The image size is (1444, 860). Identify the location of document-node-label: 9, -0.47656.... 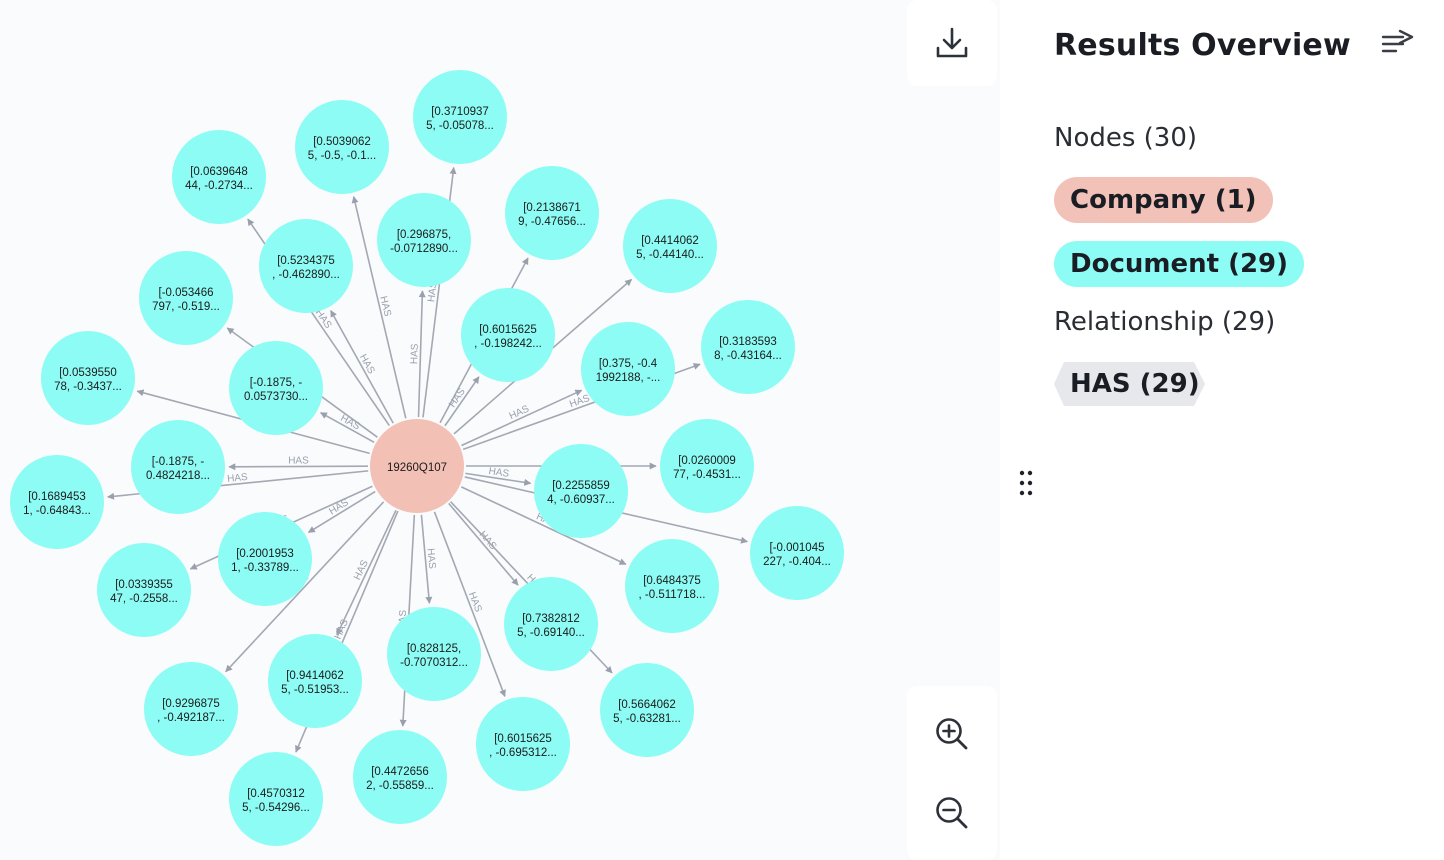
(552, 222).